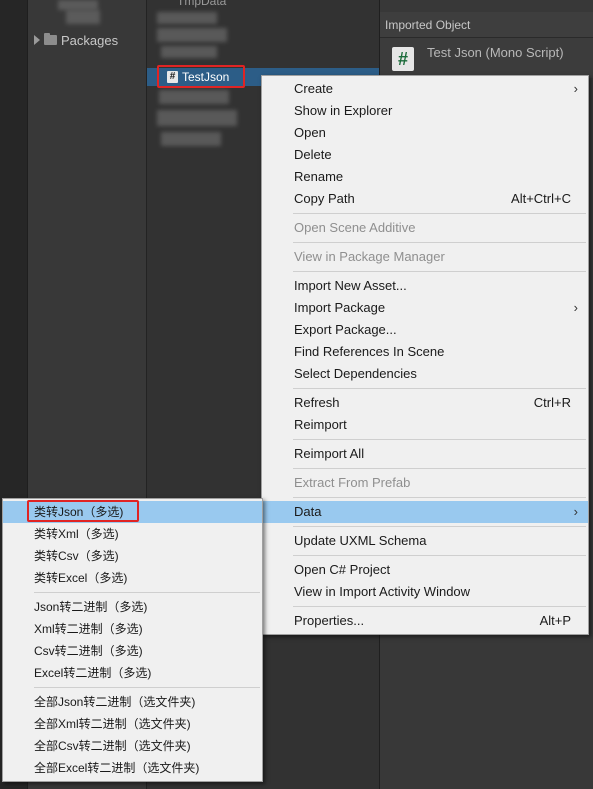 This screenshot has width=593, height=789. Describe the element at coordinates (132, 629) in the screenshot. I see `submenu-item-xml-to-binary: Xml转二进制（多选)` at that location.